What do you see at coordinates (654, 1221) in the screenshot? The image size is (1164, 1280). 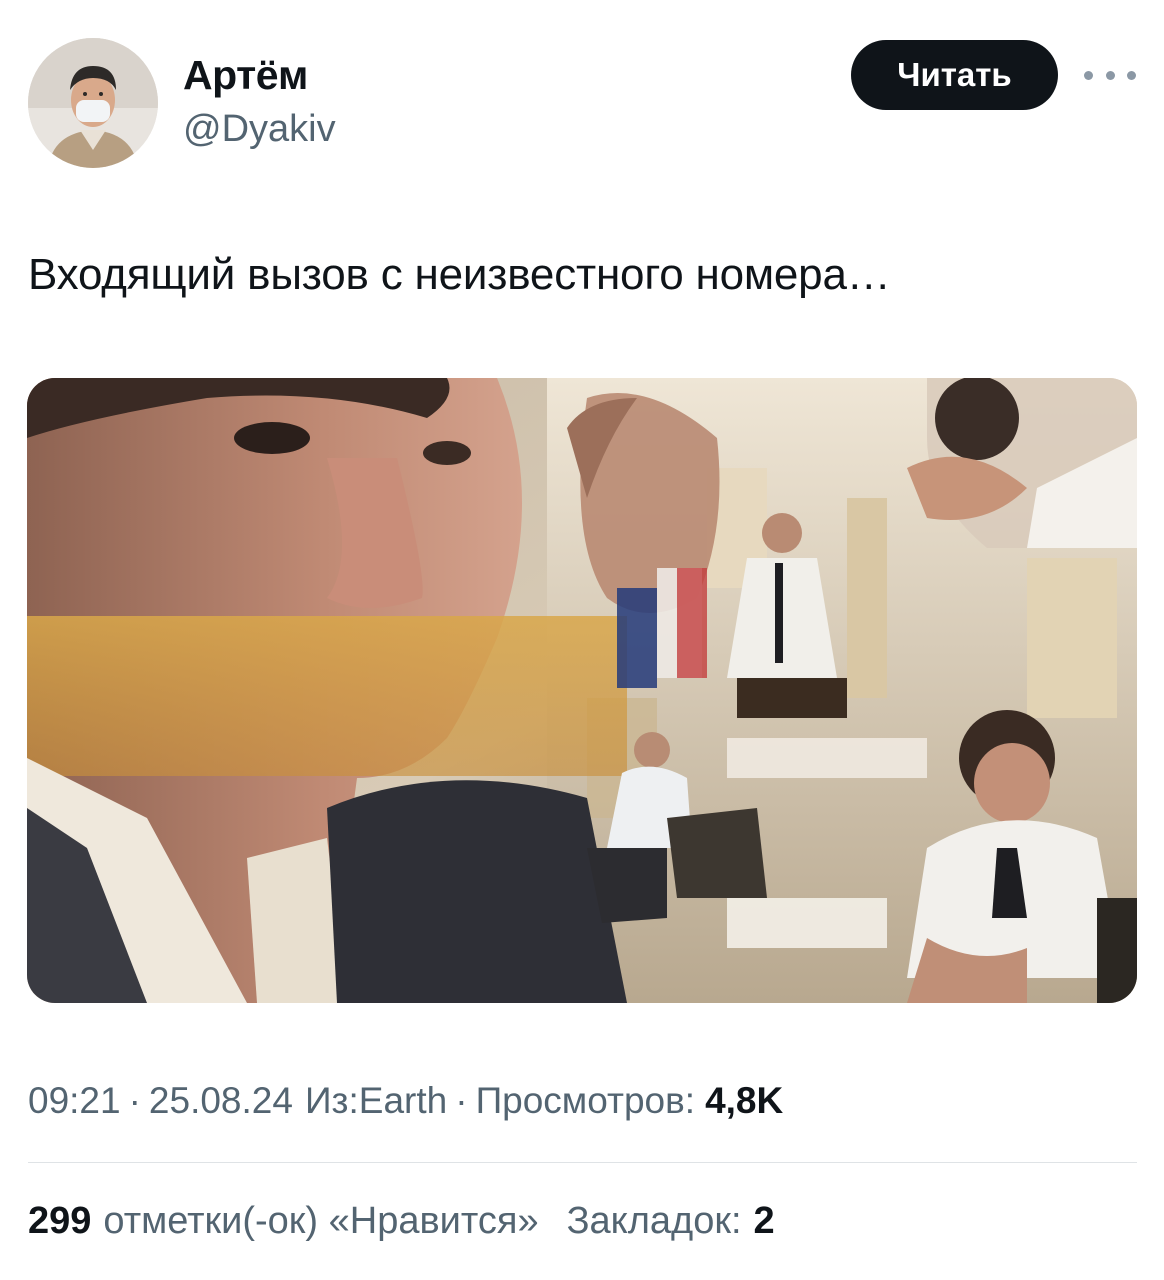 I see `bookmarks-label: Закладок:` at bounding box center [654, 1221].